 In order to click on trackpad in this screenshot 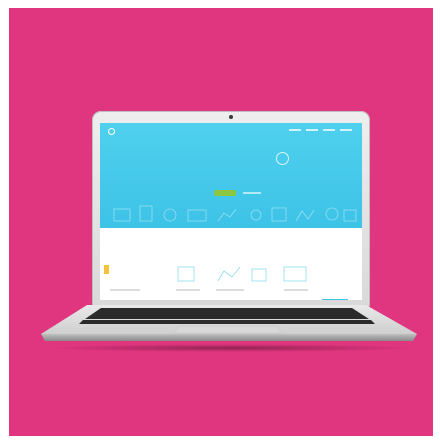, I will do `click(228, 329)`.